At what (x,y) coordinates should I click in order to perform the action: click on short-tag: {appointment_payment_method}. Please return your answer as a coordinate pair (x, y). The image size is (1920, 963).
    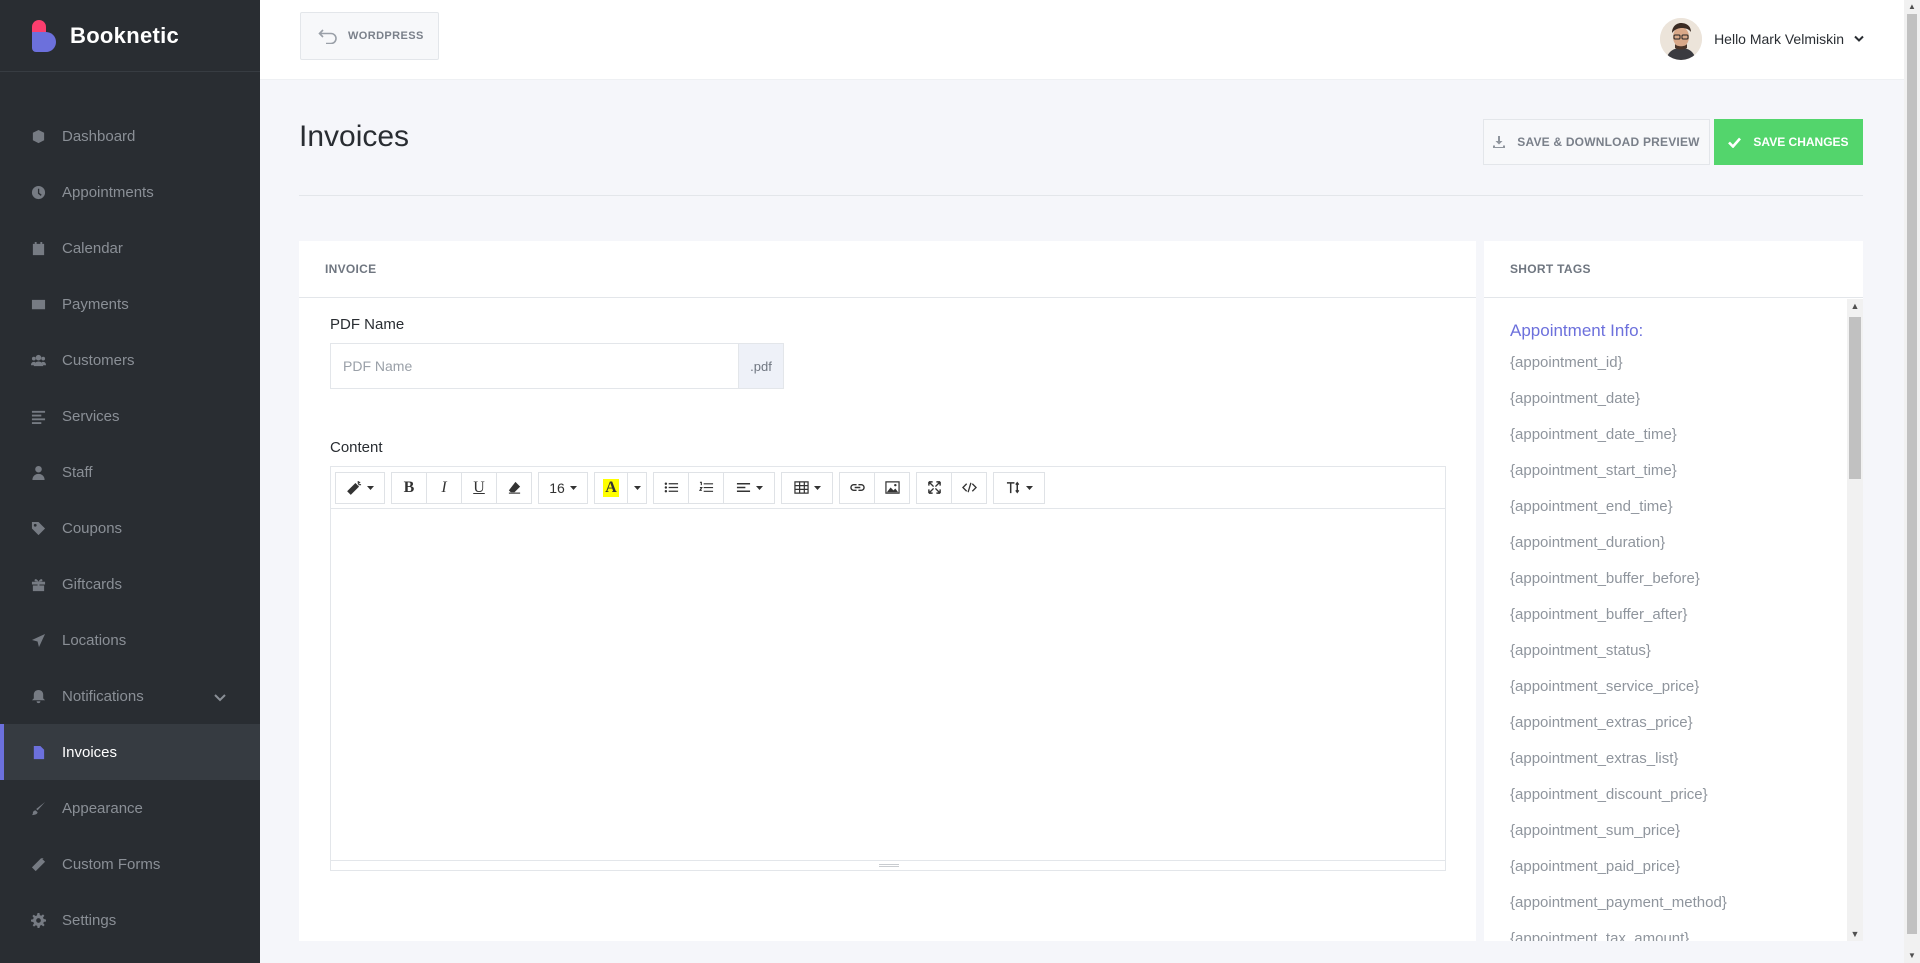
    Looking at the image, I should click on (1678, 909).